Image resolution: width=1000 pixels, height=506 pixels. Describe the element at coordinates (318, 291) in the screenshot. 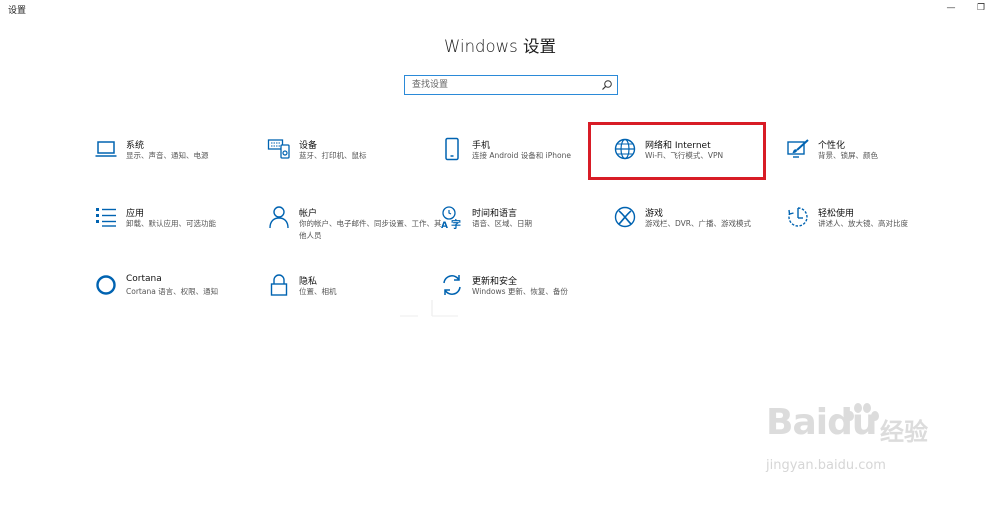

I see `tile-desc: 位置、相机` at that location.